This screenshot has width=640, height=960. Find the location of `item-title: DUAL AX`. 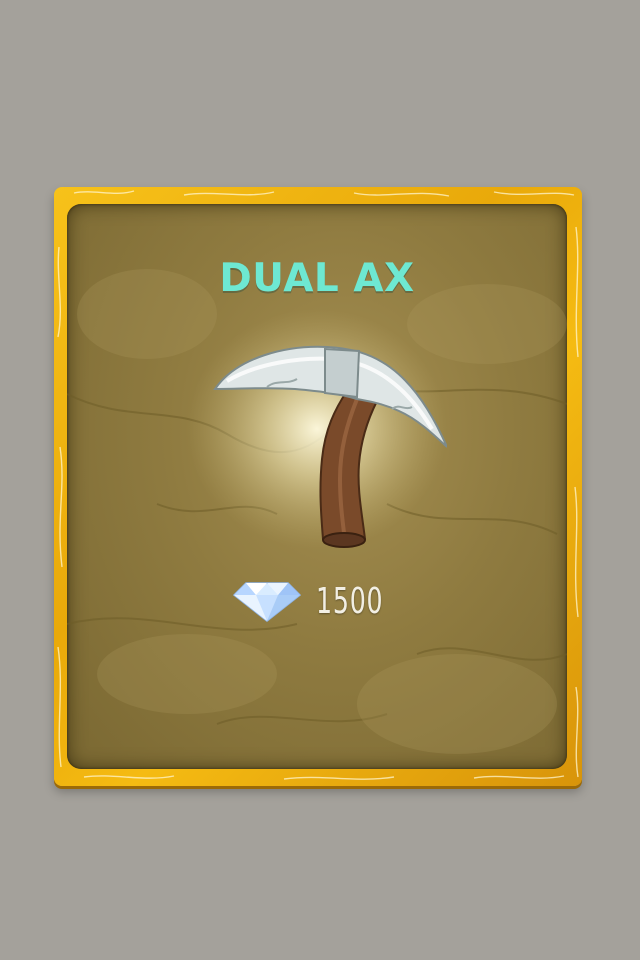

item-title: DUAL AX is located at coordinates (317, 278).